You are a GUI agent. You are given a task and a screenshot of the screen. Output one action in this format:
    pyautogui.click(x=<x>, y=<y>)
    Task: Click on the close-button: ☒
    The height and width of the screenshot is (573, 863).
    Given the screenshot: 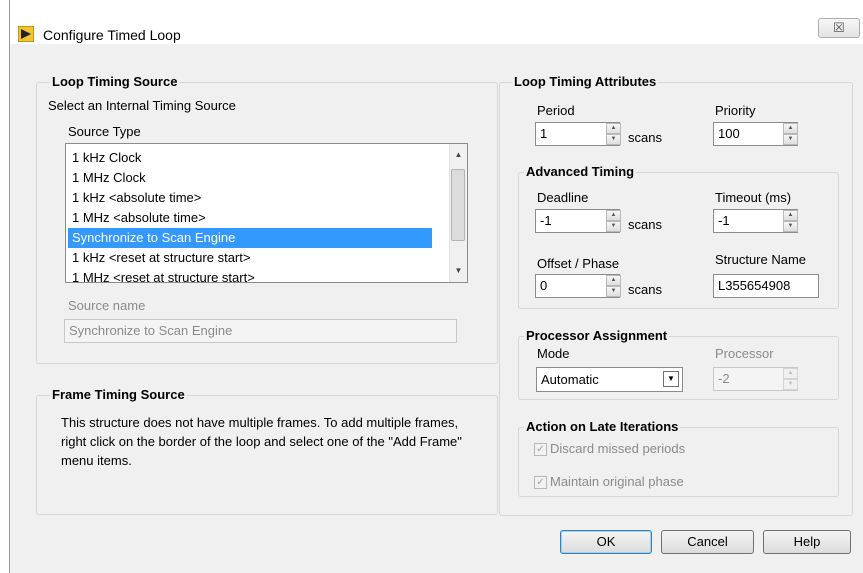 What is the action you would take?
    pyautogui.click(x=839, y=28)
    